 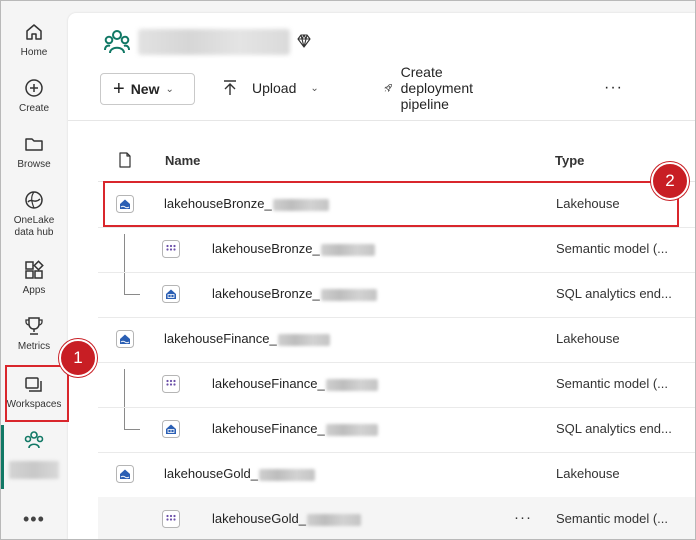 I want to click on plus-icon: +, so click(x=119, y=89).